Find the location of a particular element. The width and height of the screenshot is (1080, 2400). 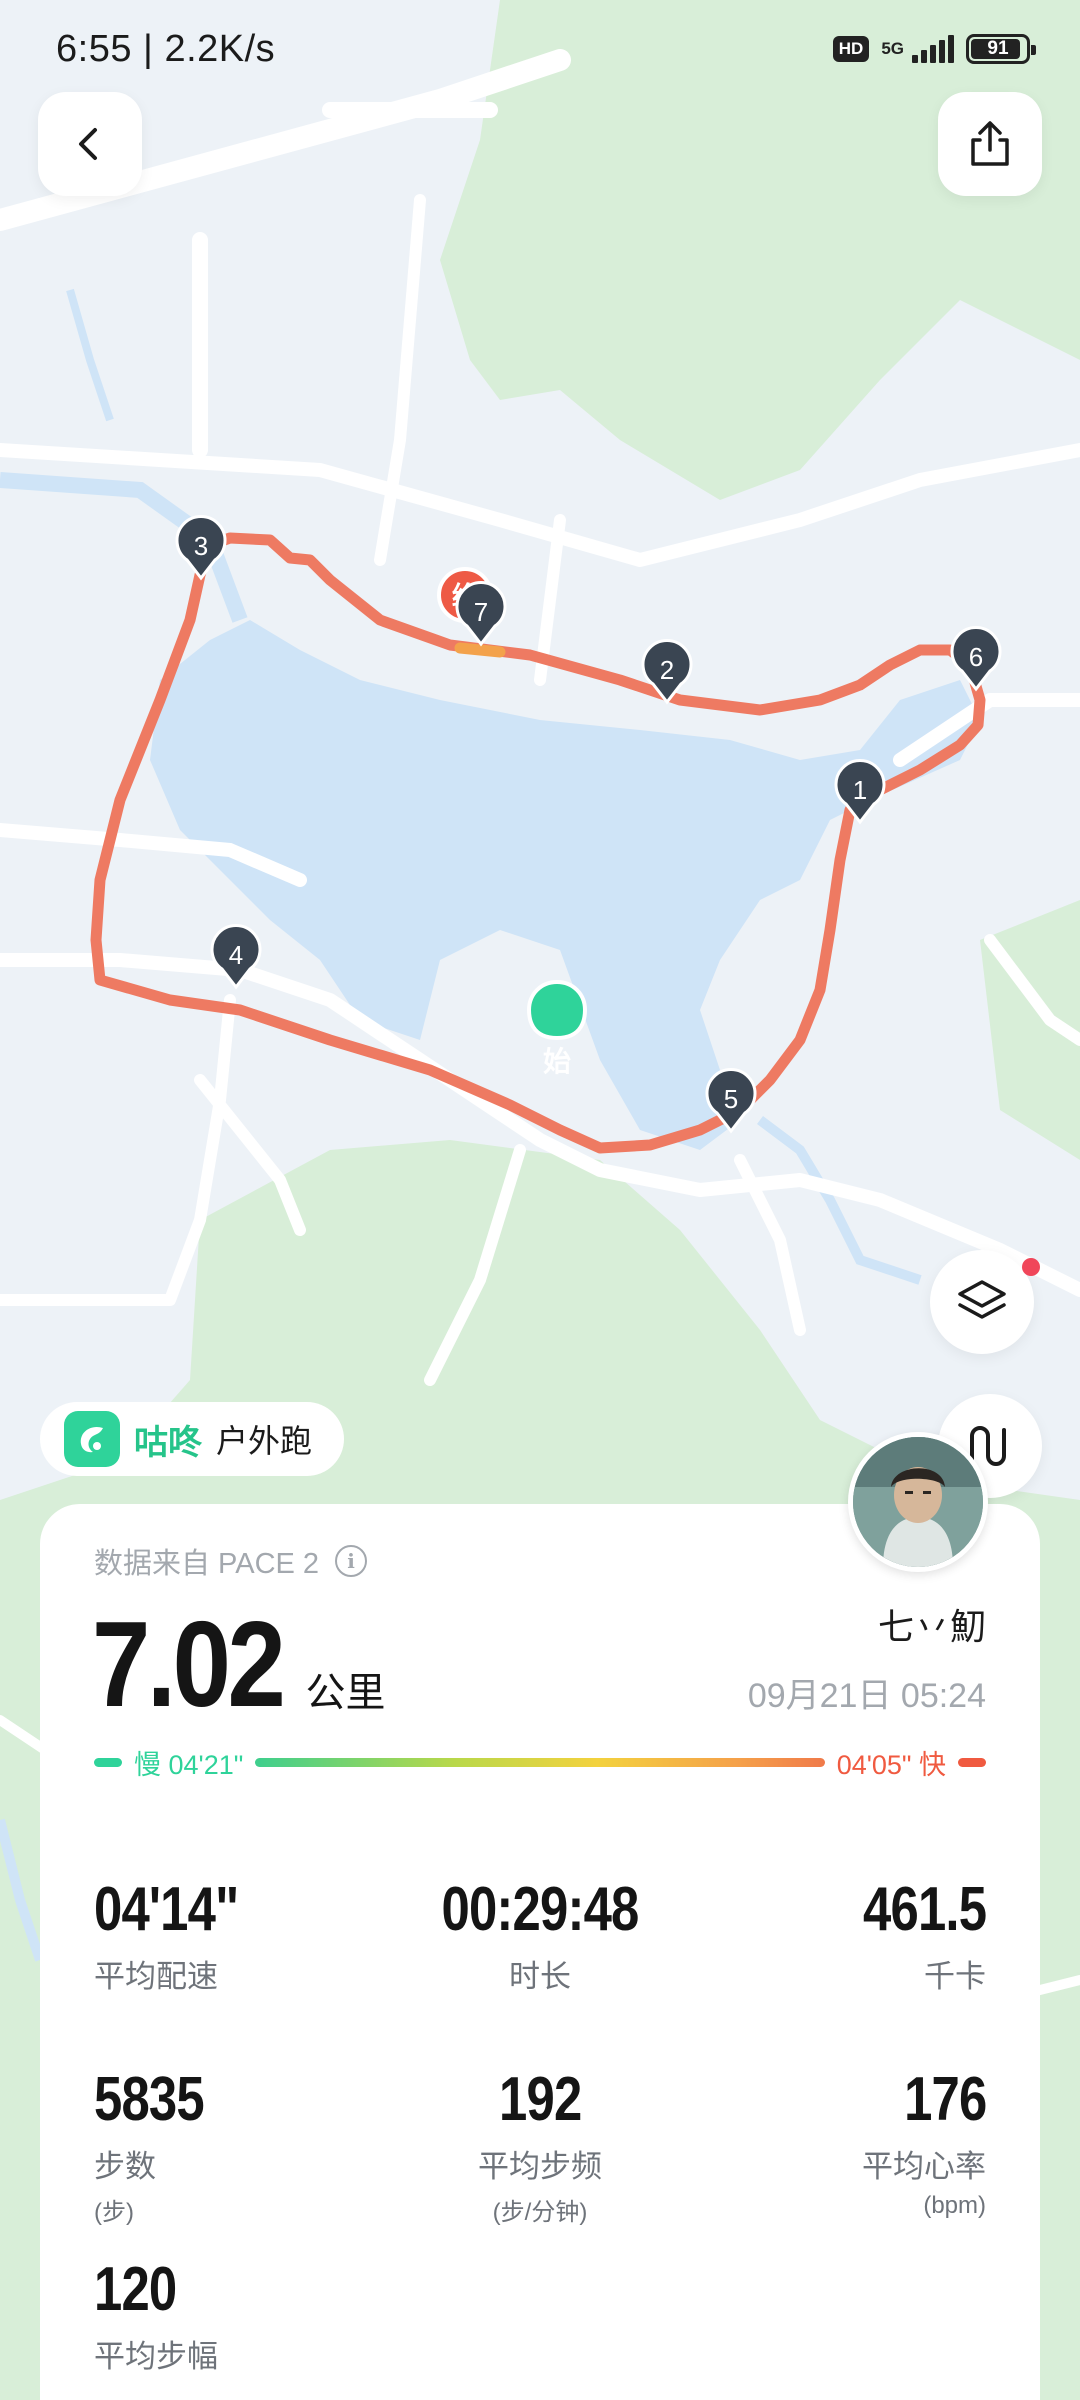

chevron-left-icon is located at coordinates (88, 144).